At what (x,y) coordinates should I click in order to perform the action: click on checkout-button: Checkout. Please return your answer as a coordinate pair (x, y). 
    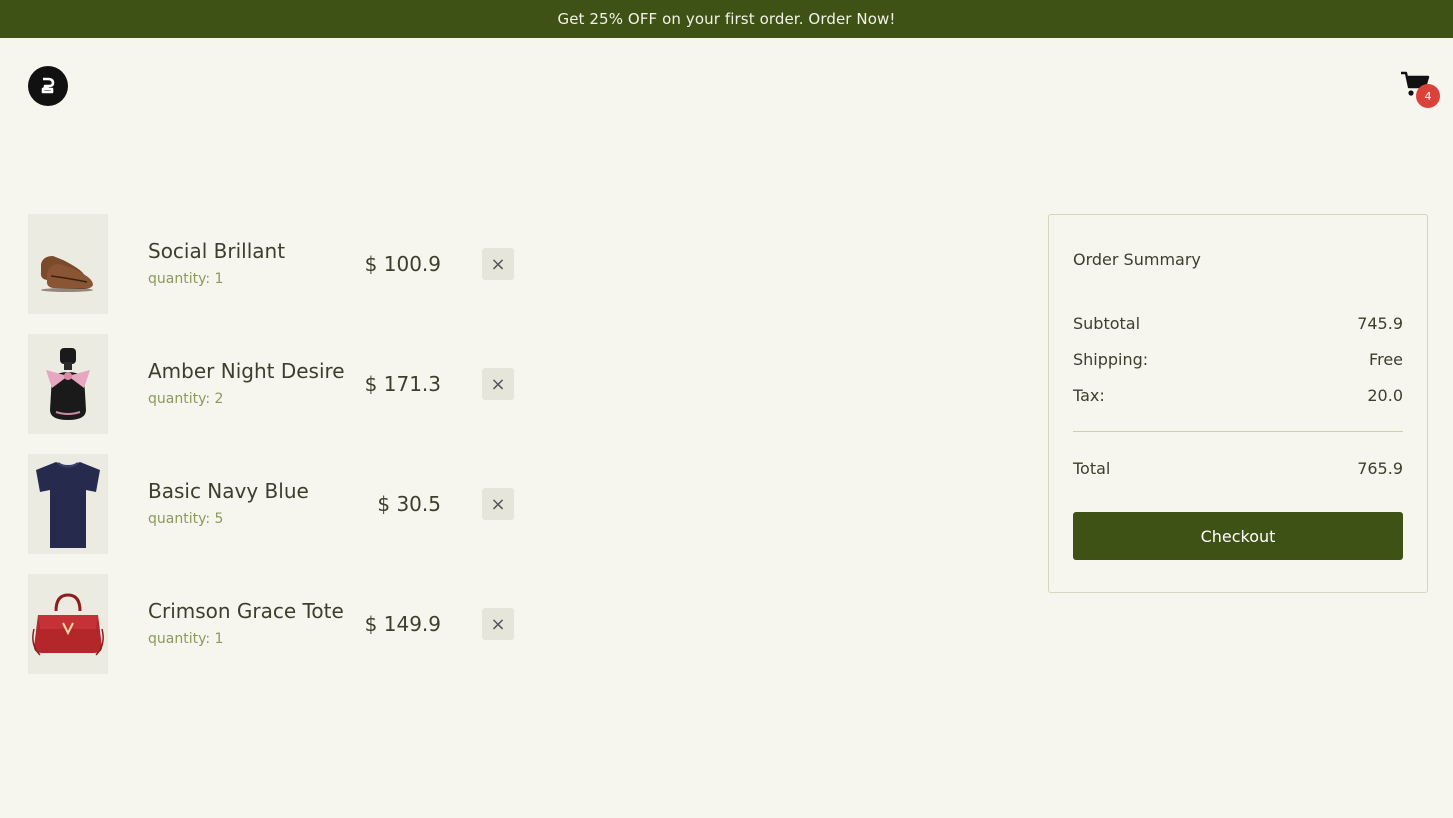
    Looking at the image, I should click on (1238, 536).